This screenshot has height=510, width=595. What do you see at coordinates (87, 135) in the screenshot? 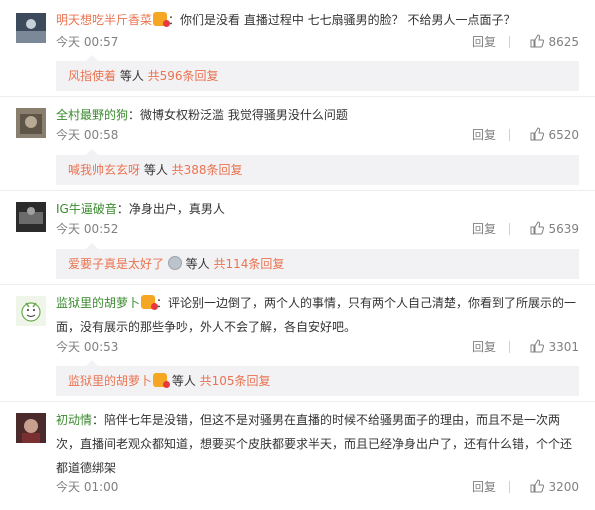
I see `timestamp: 今天 00:58` at bounding box center [87, 135].